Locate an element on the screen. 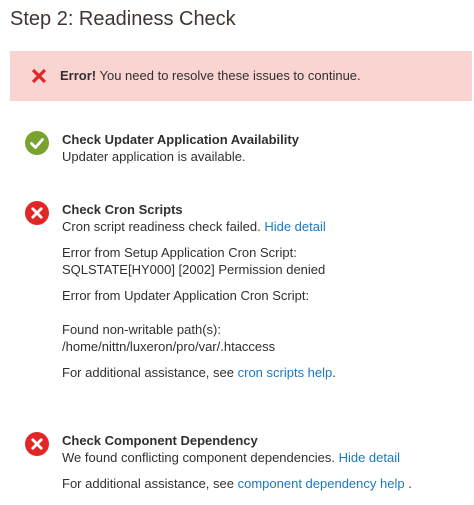 Image resolution: width=474 pixels, height=505 pixels. success-check-icon is located at coordinates (37, 143).